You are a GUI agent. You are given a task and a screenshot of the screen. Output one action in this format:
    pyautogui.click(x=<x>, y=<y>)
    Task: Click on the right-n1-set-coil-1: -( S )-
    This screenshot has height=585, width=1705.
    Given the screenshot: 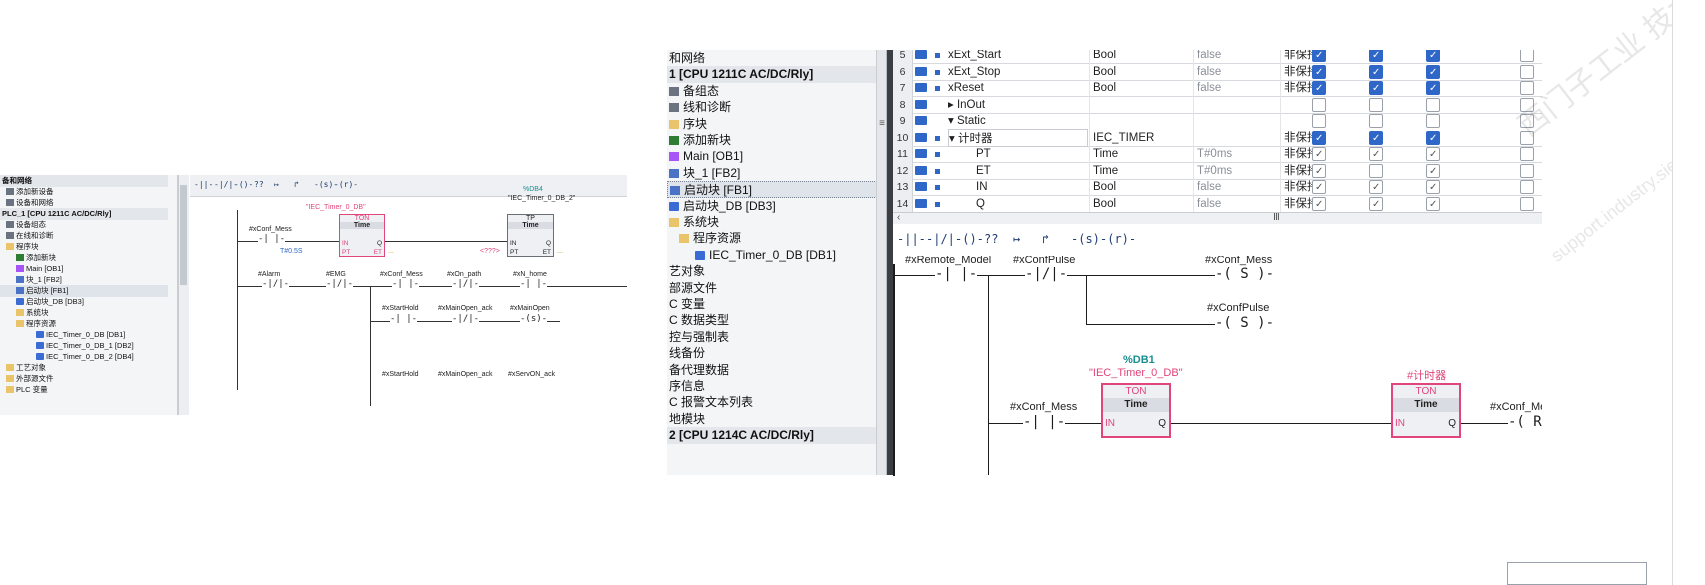 What is the action you would take?
    pyautogui.click(x=1245, y=274)
    